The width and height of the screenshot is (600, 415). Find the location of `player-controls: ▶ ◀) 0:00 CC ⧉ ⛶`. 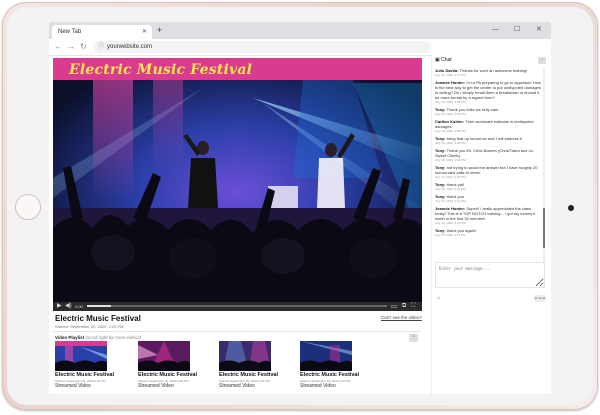

player-controls: ▶ ◀) 0:00 CC ⧉ ⛶ is located at coordinates (237, 306).